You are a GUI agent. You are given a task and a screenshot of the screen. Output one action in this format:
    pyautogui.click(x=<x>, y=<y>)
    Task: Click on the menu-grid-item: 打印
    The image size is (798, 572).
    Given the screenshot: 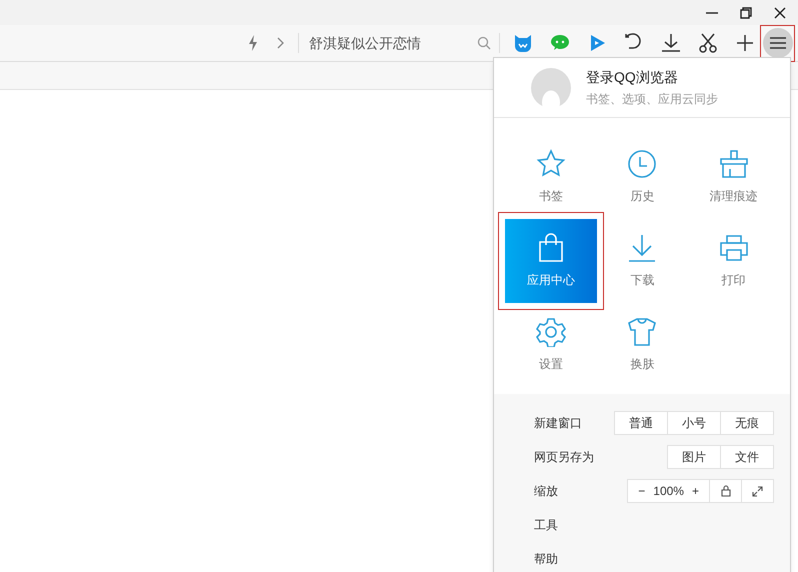 What is the action you would take?
    pyautogui.click(x=734, y=261)
    